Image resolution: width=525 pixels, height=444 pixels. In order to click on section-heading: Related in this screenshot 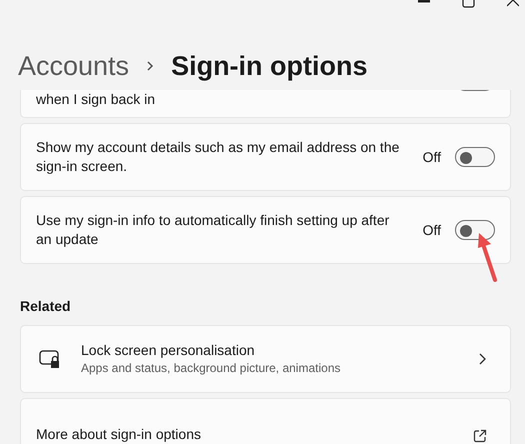, I will do `click(46, 306)`.